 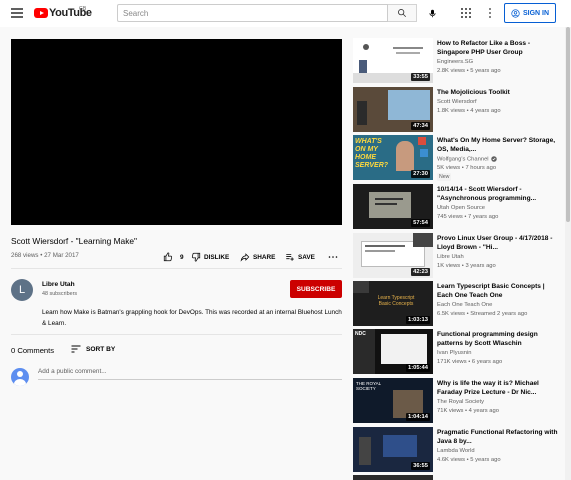 I want to click on dislike-label: DISLIKE, so click(x=217, y=257).